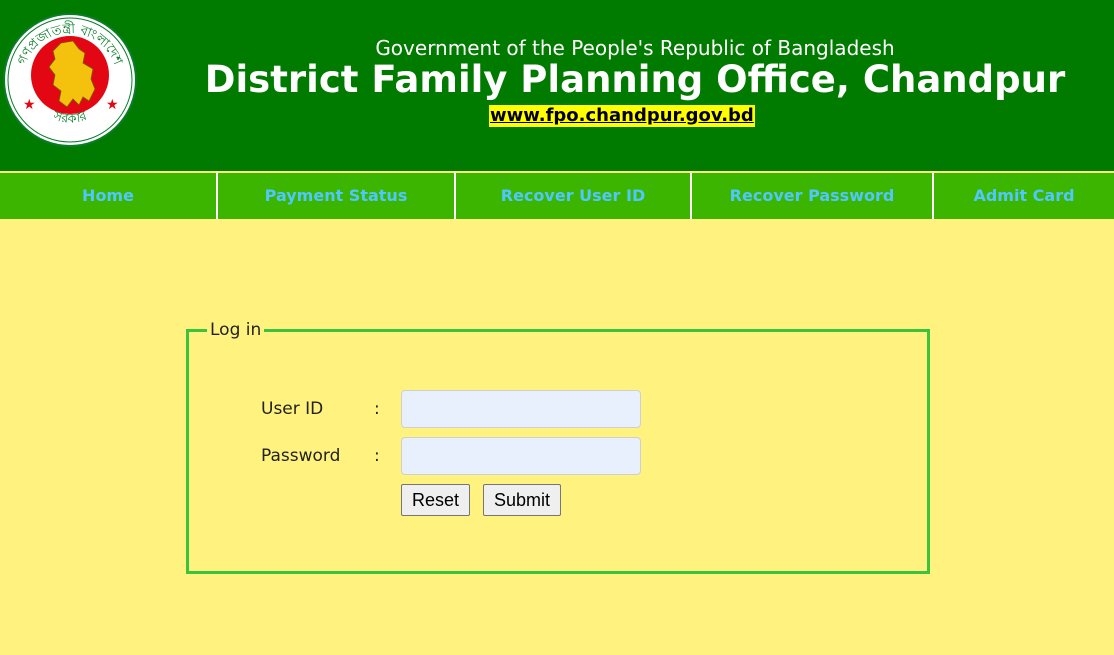 This screenshot has width=1114, height=655. What do you see at coordinates (301, 456) in the screenshot?
I see `password-label: Password` at bounding box center [301, 456].